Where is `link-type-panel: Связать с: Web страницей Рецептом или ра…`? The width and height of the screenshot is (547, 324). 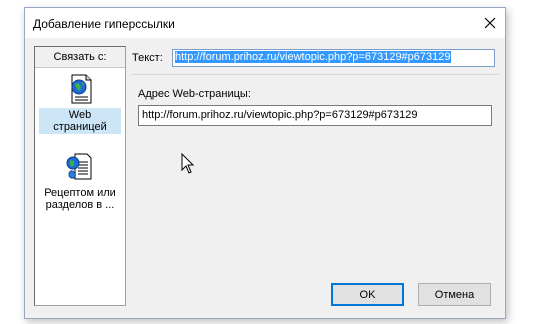
link-type-panel: Связать с: Web страницей Рецептом или ра… is located at coordinates (80, 176).